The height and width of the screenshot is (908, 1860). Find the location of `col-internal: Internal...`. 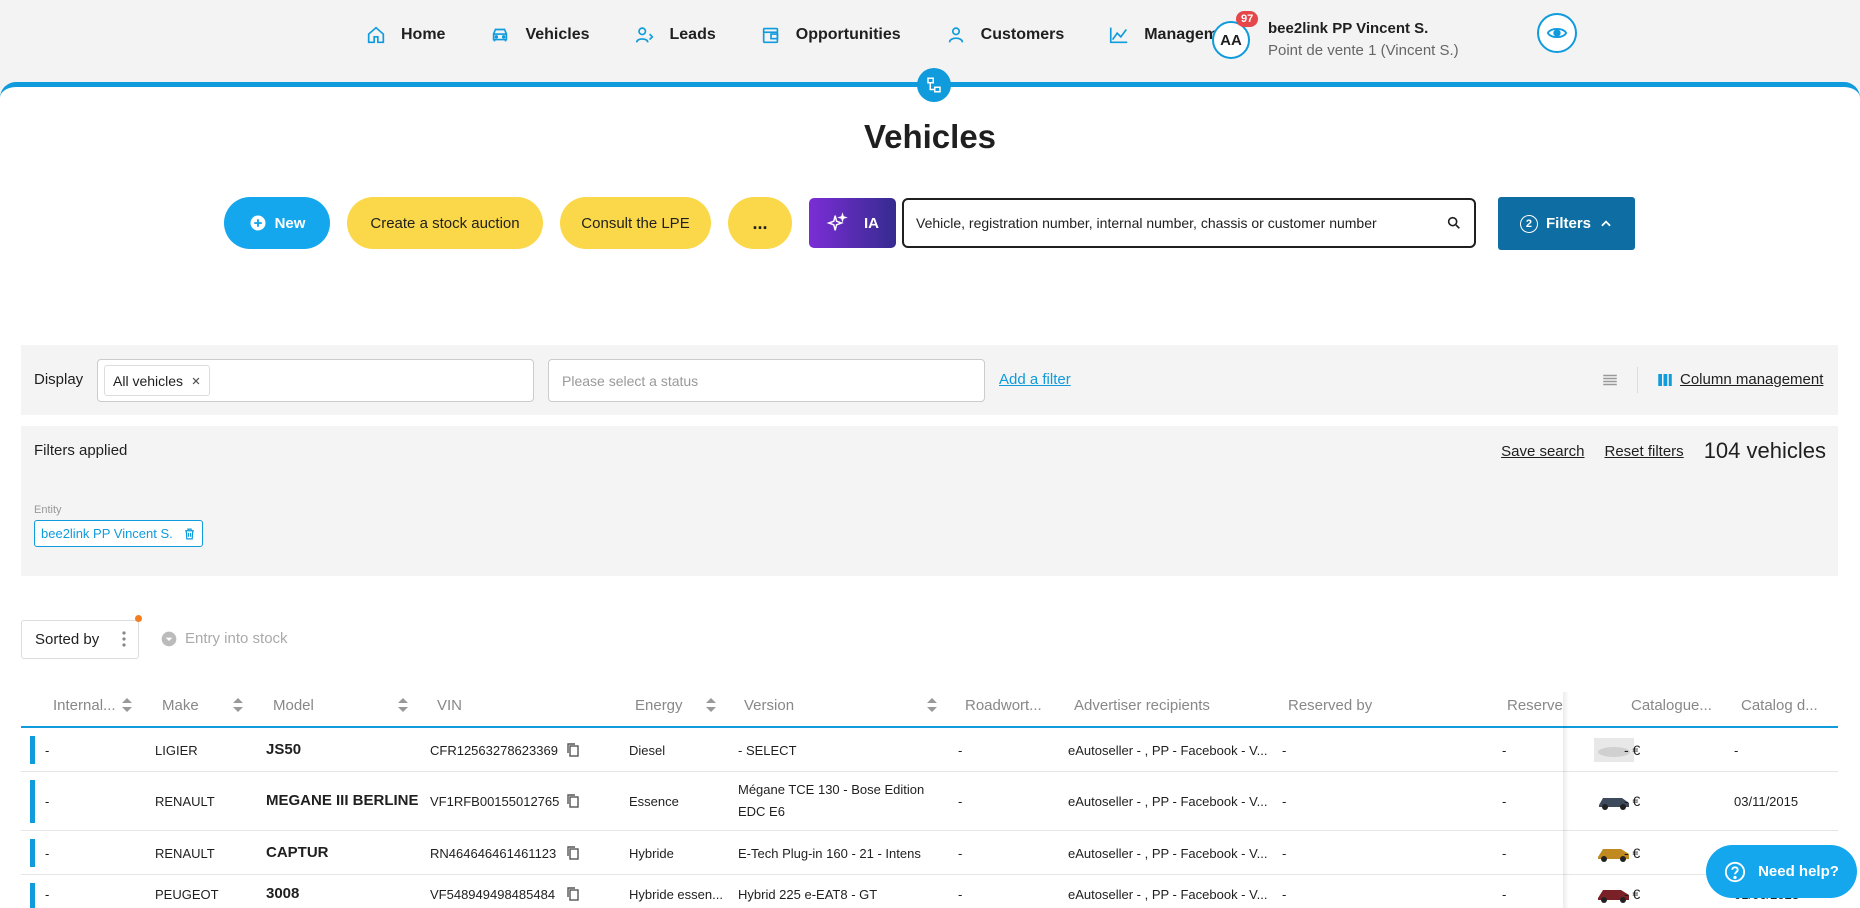

col-internal: Internal... is located at coordinates (84, 705).